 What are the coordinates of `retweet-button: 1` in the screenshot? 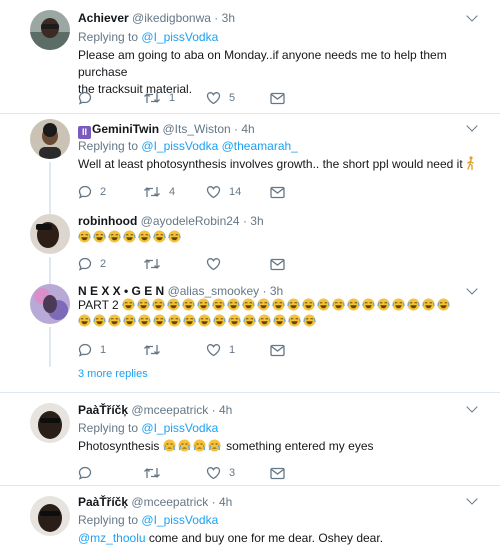 It's located at (159, 98).